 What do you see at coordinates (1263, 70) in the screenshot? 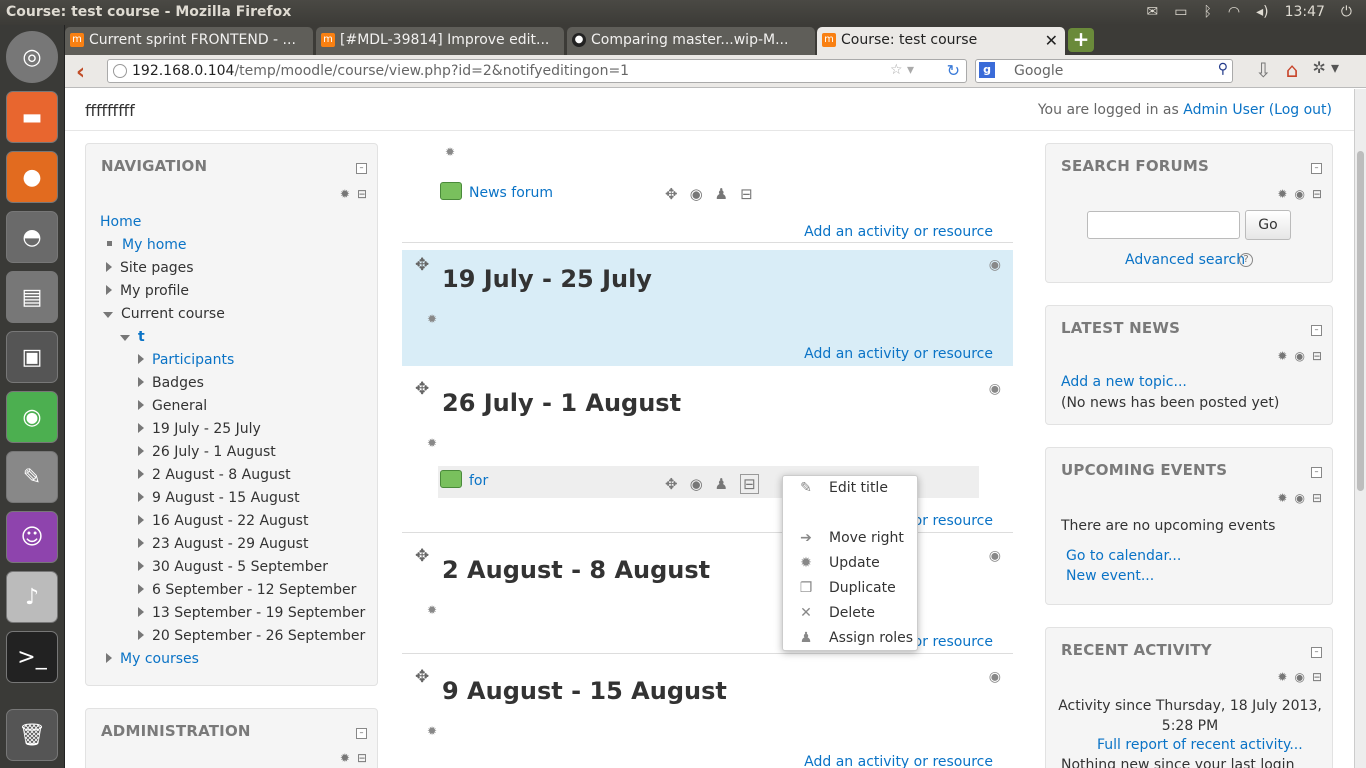
I see `download-icon: ⇩` at bounding box center [1263, 70].